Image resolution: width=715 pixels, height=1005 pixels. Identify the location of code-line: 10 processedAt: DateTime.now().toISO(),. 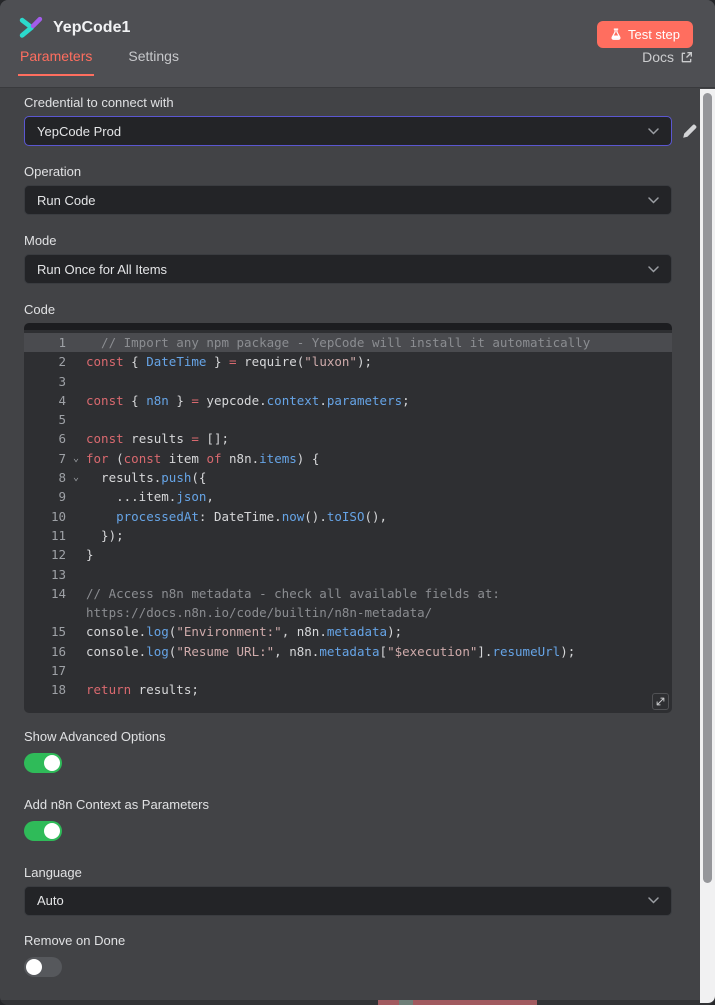
(348, 516).